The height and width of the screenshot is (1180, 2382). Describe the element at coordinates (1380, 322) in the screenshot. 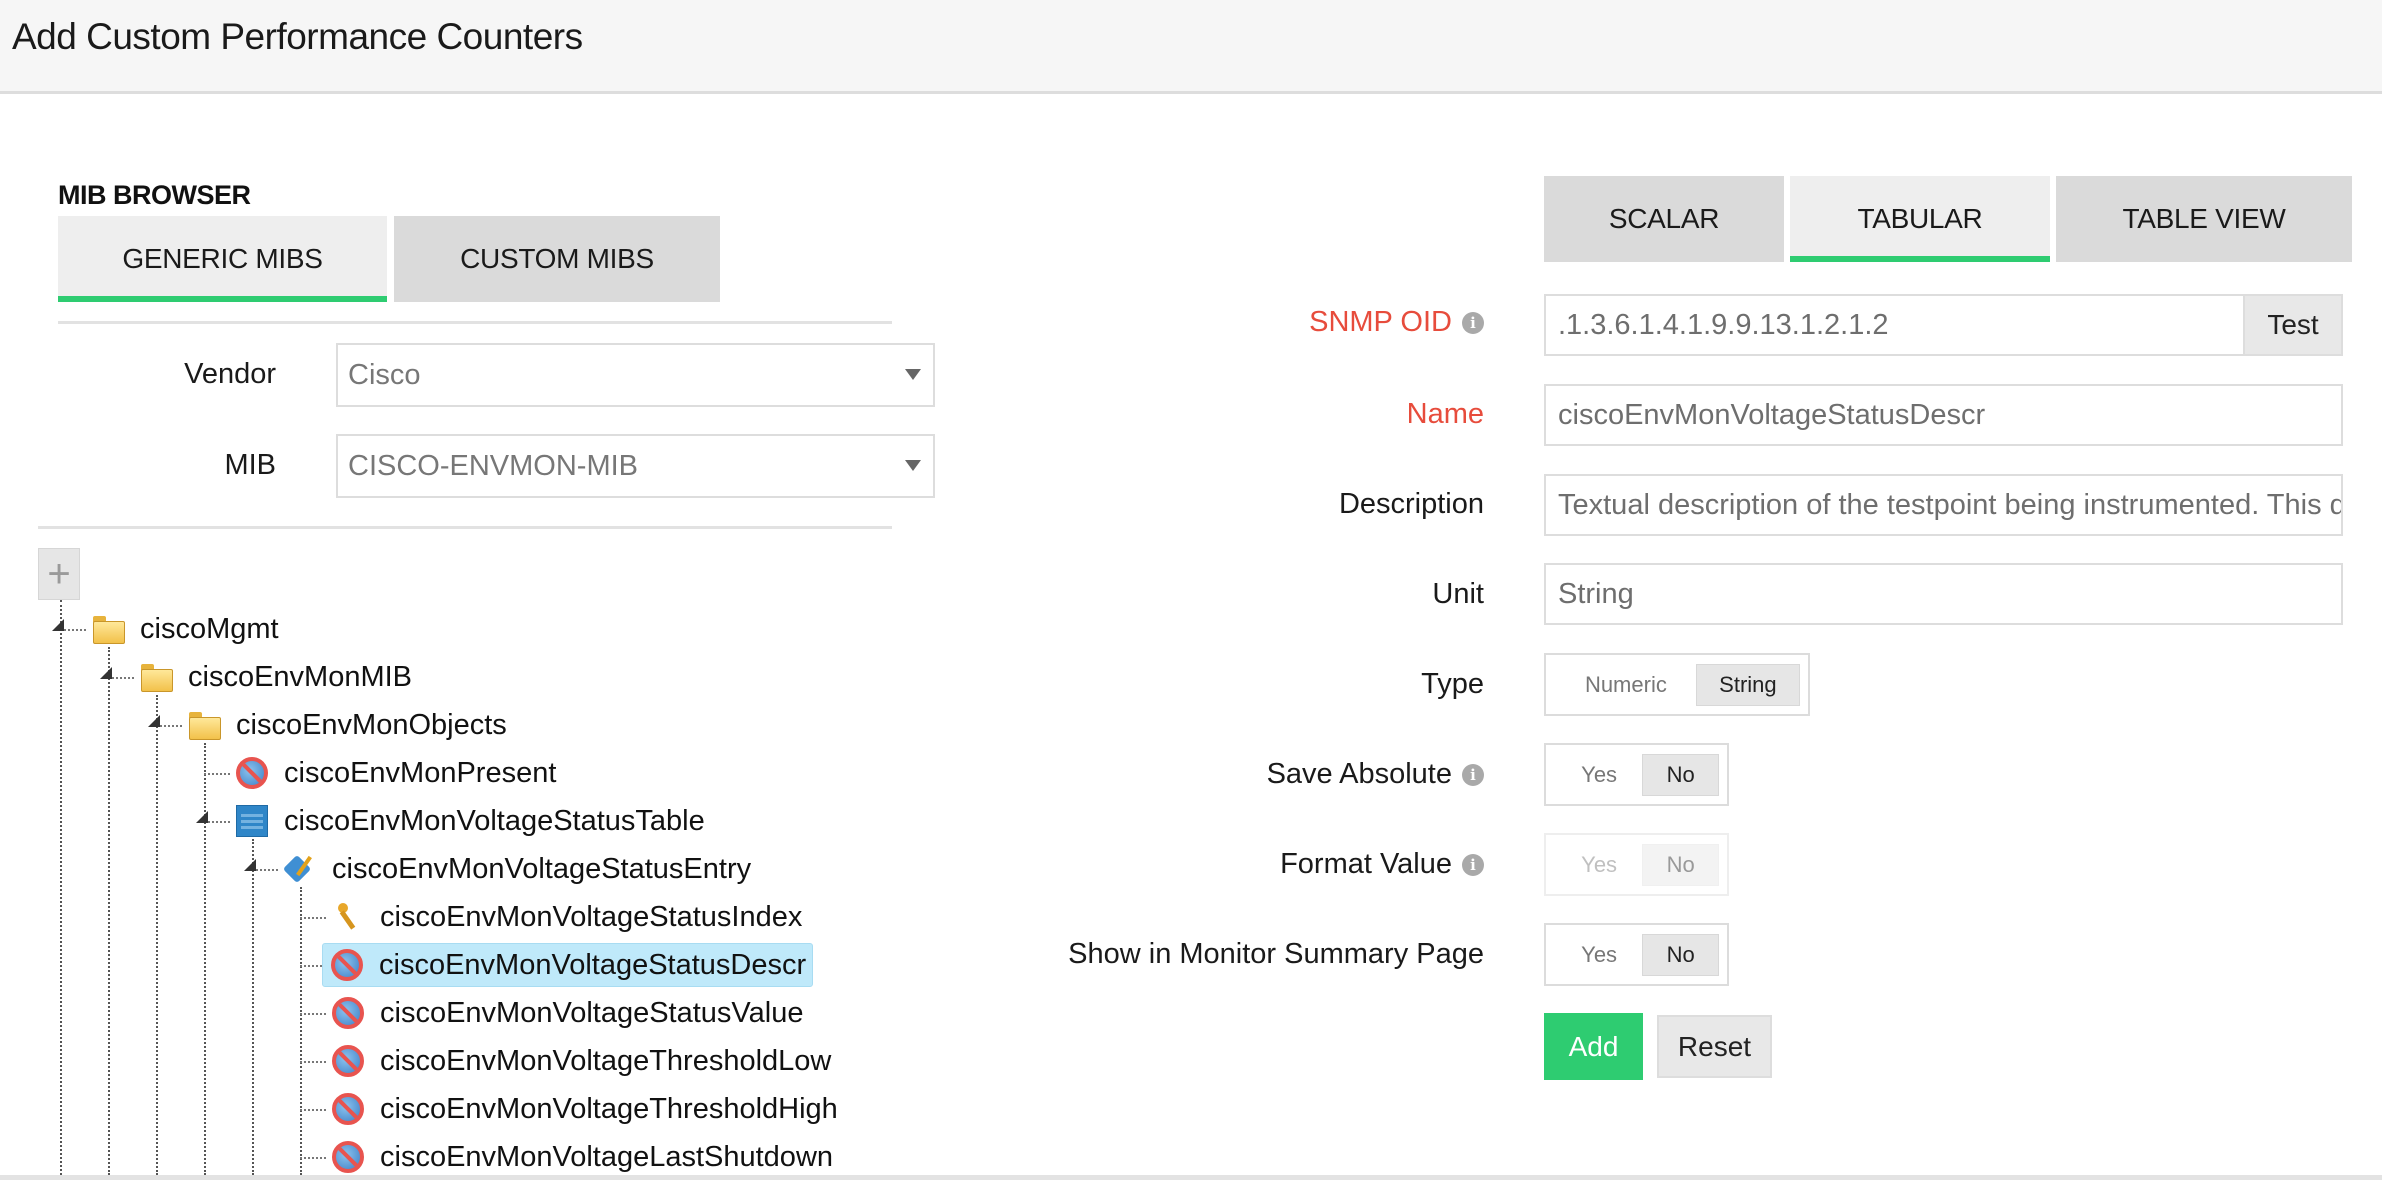

I see `snmp-oid-label-text: SNMP OID` at that location.